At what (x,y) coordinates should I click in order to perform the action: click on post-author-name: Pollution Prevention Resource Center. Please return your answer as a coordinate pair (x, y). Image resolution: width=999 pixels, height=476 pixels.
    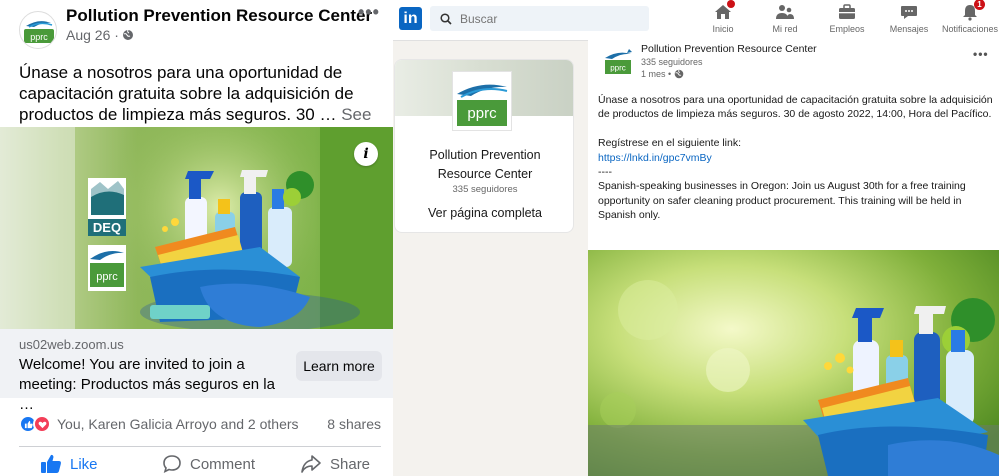
    Looking at the image, I should click on (729, 49).